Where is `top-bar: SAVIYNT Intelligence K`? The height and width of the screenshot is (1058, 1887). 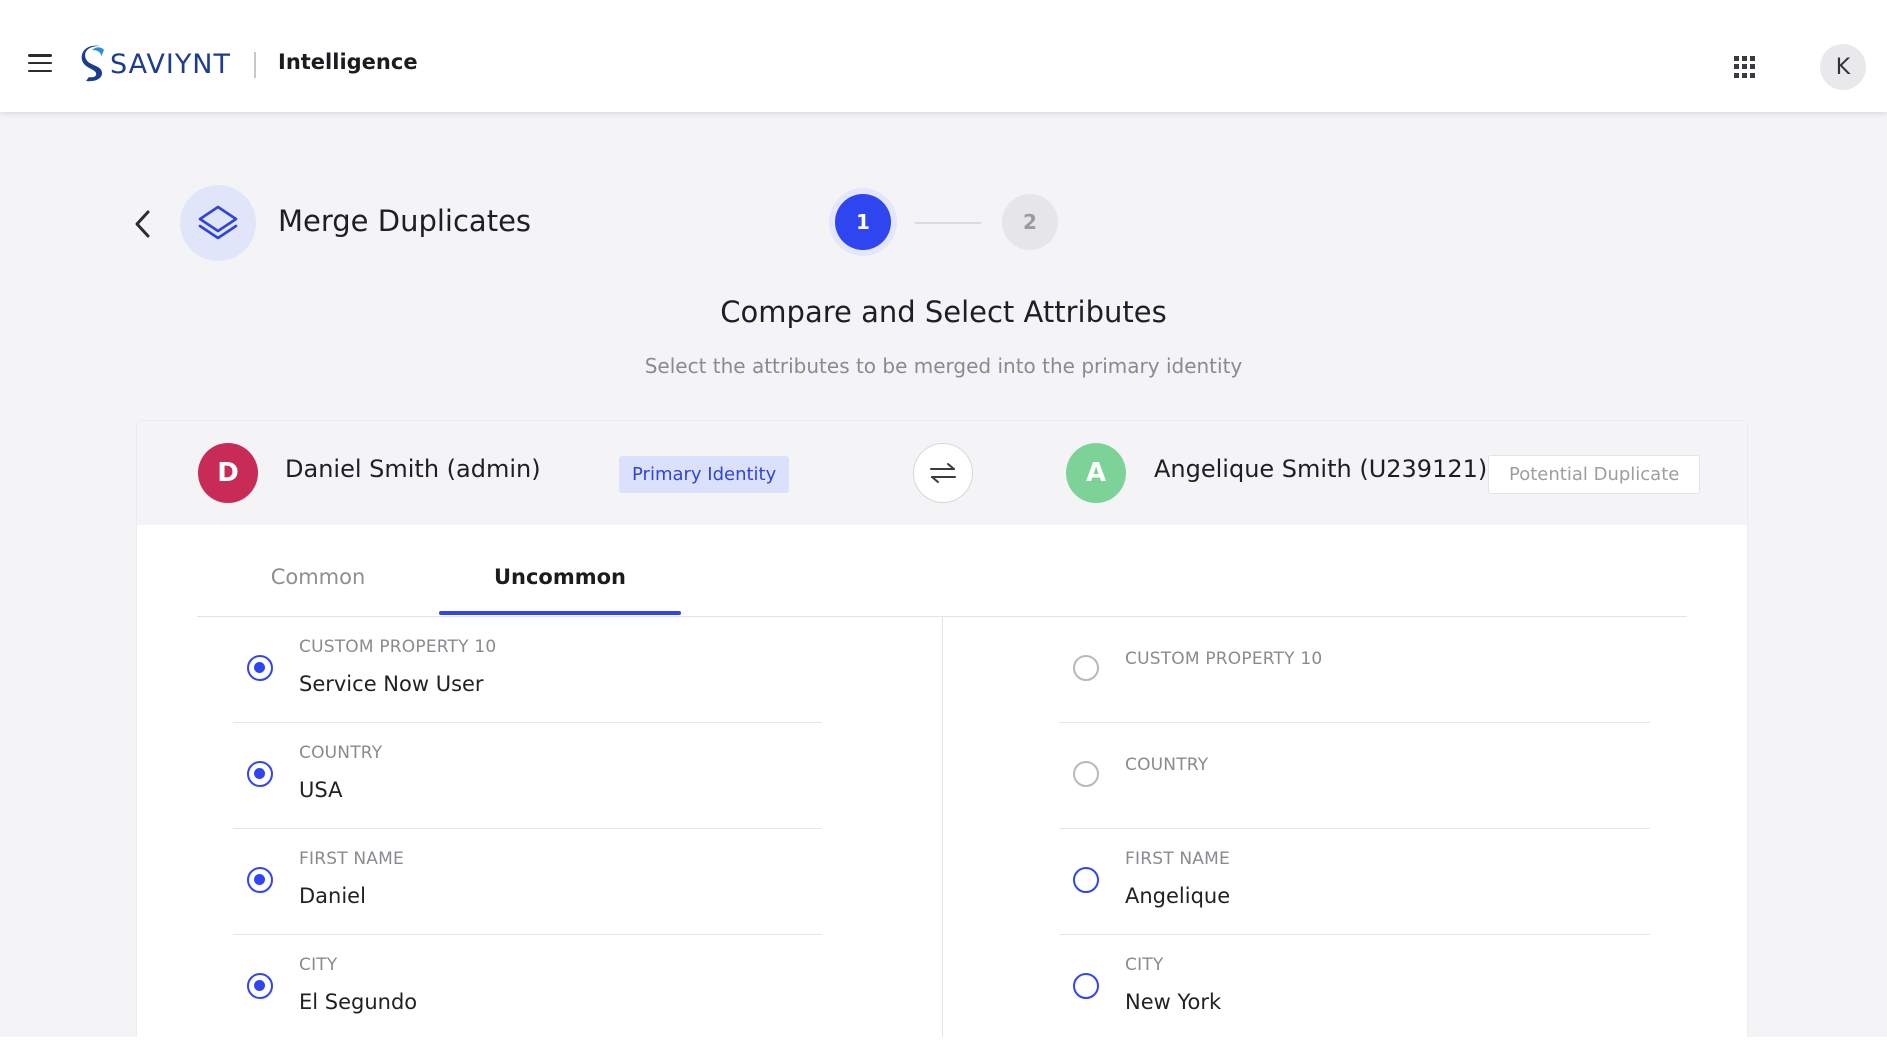 top-bar: SAVIYNT Intelligence K is located at coordinates (943, 56).